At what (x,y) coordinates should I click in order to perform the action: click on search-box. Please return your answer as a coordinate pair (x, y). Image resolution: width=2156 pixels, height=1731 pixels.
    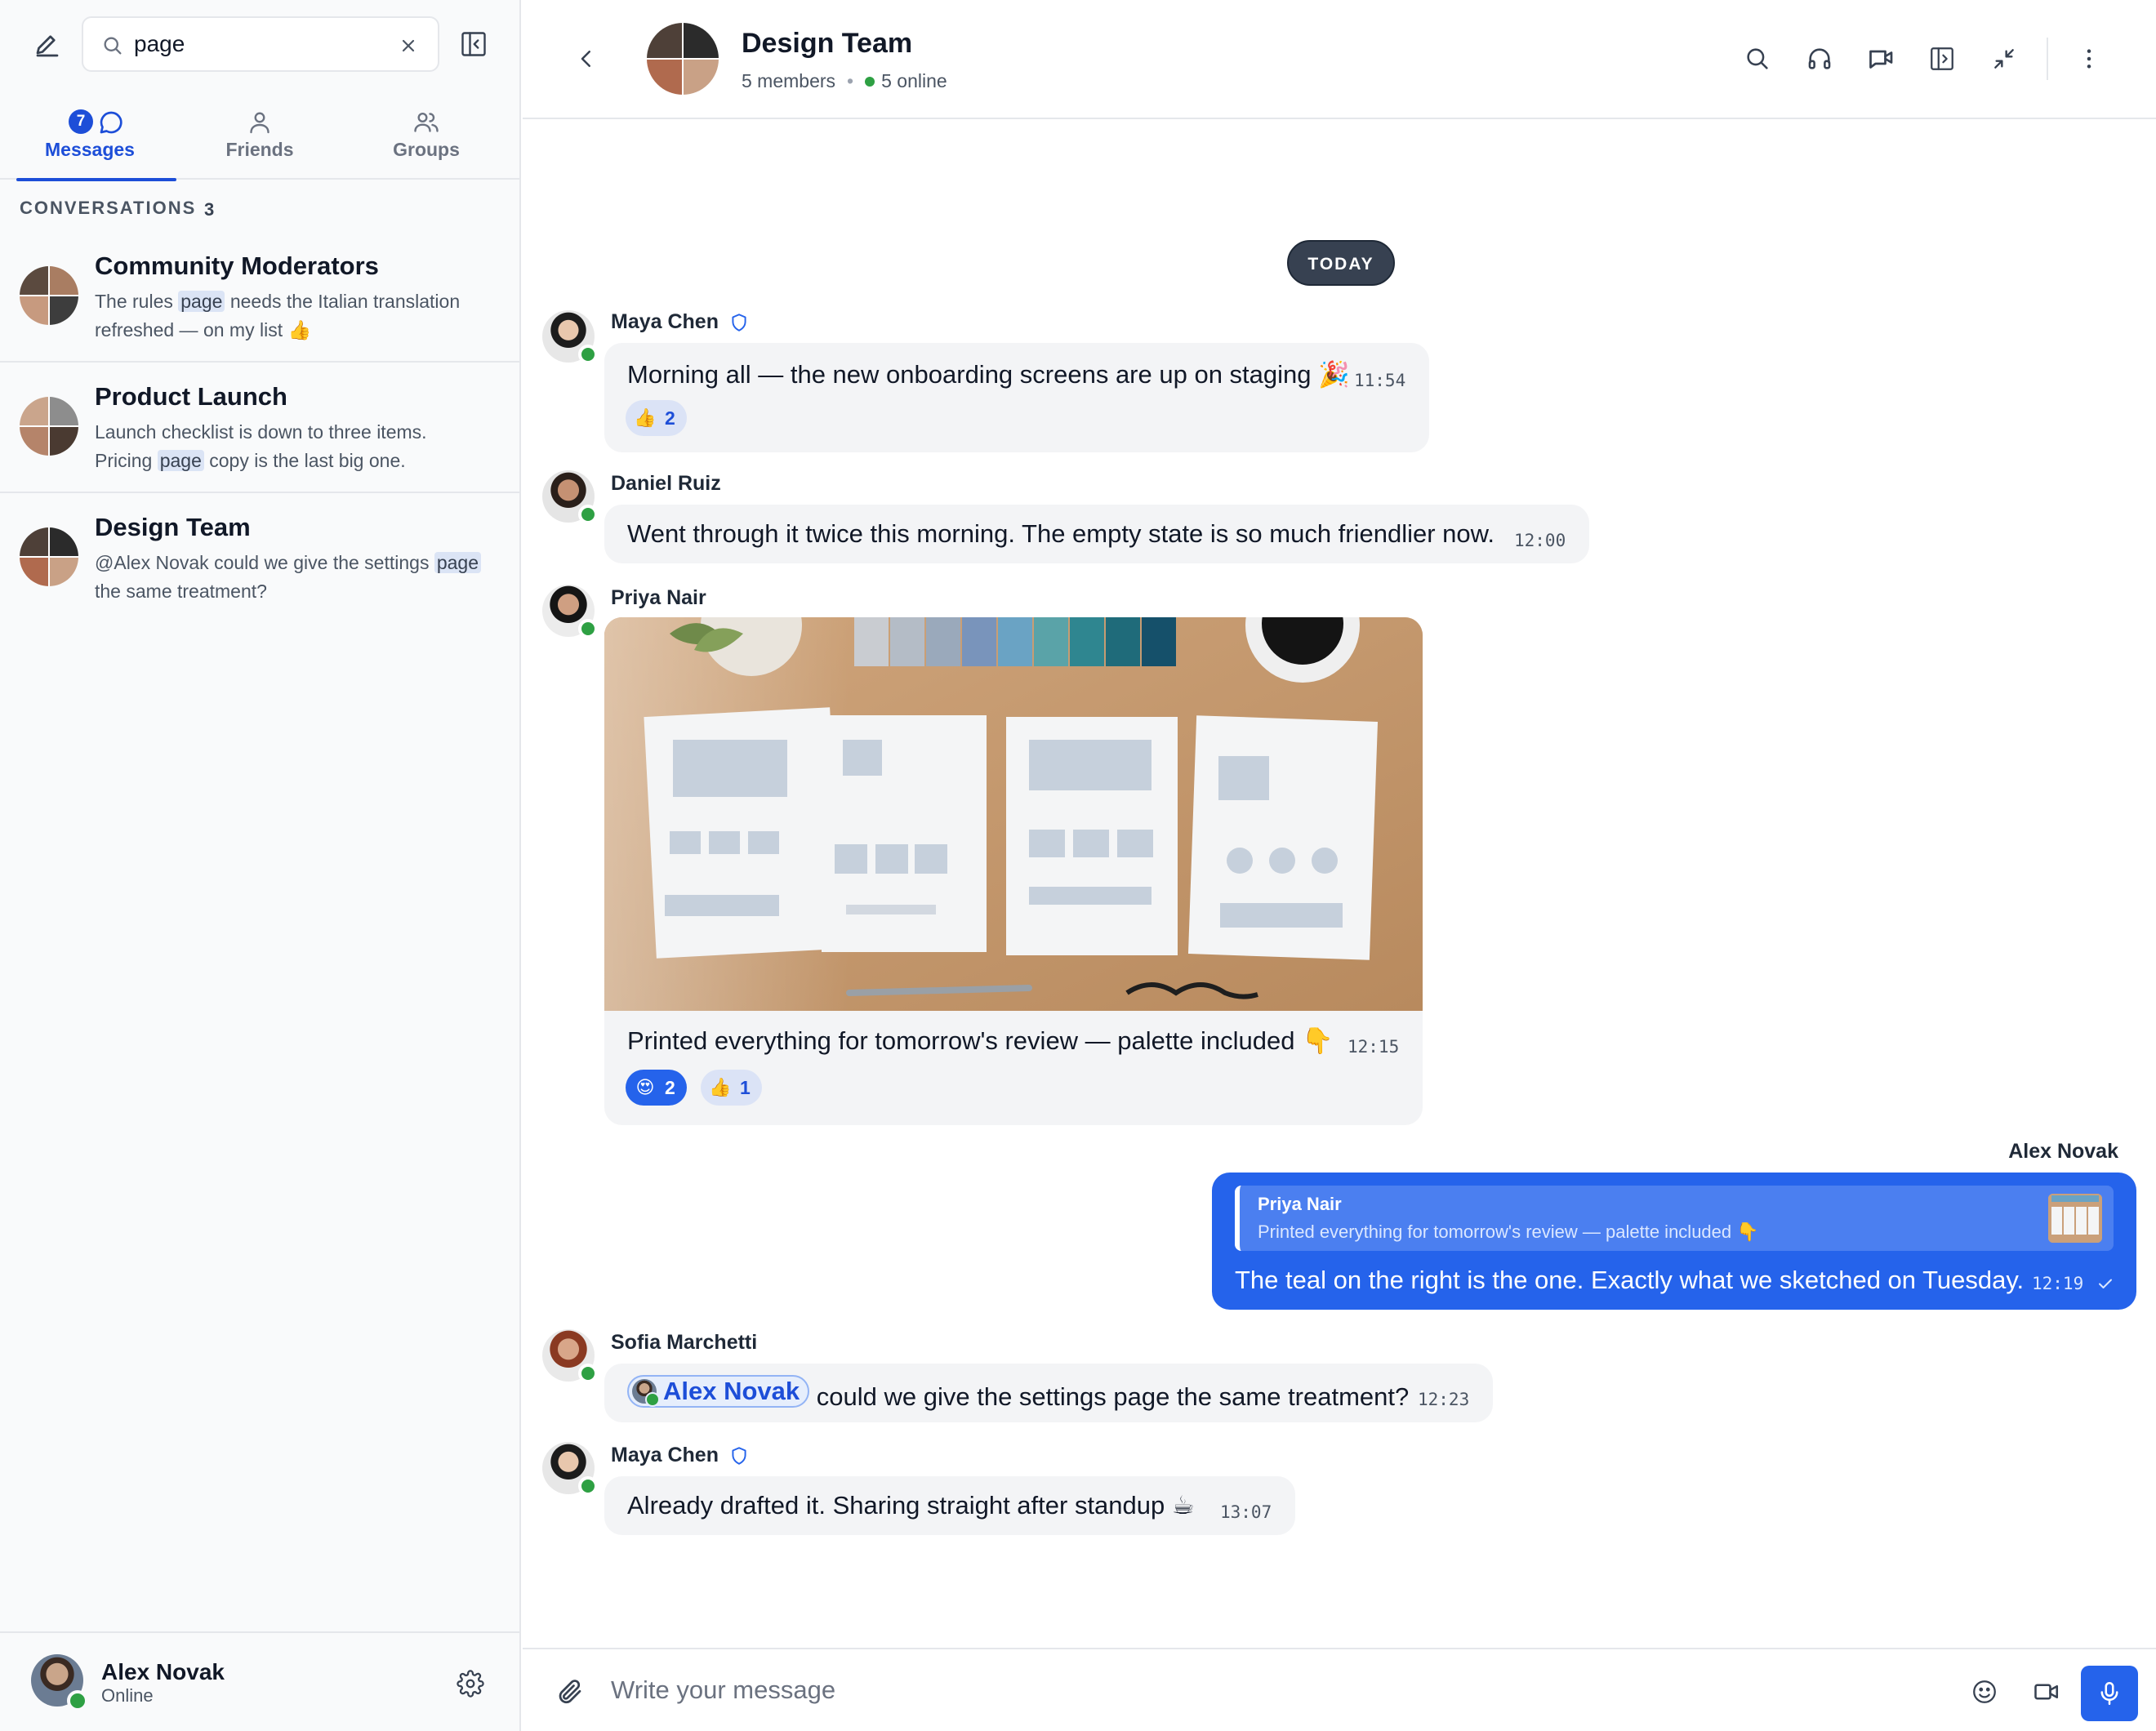
    Looking at the image, I should click on (260, 44).